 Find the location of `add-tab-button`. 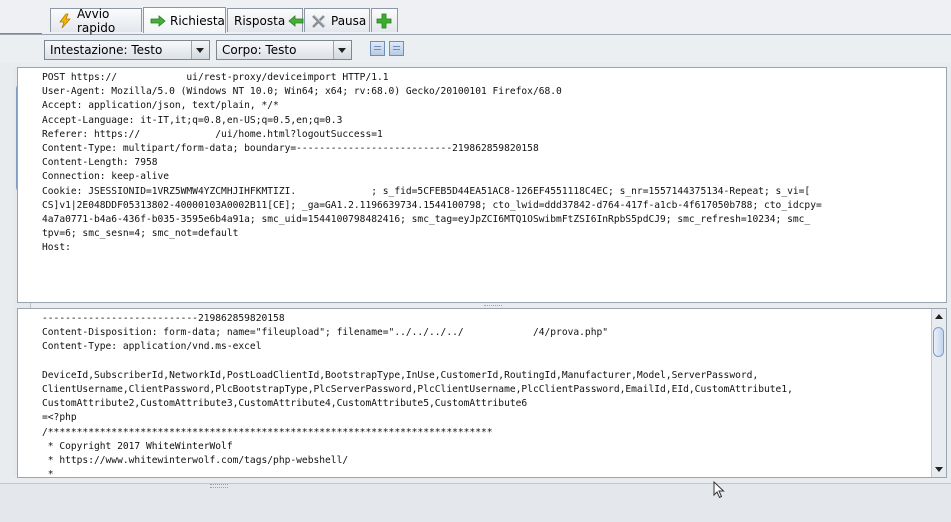

add-tab-button is located at coordinates (384, 20).